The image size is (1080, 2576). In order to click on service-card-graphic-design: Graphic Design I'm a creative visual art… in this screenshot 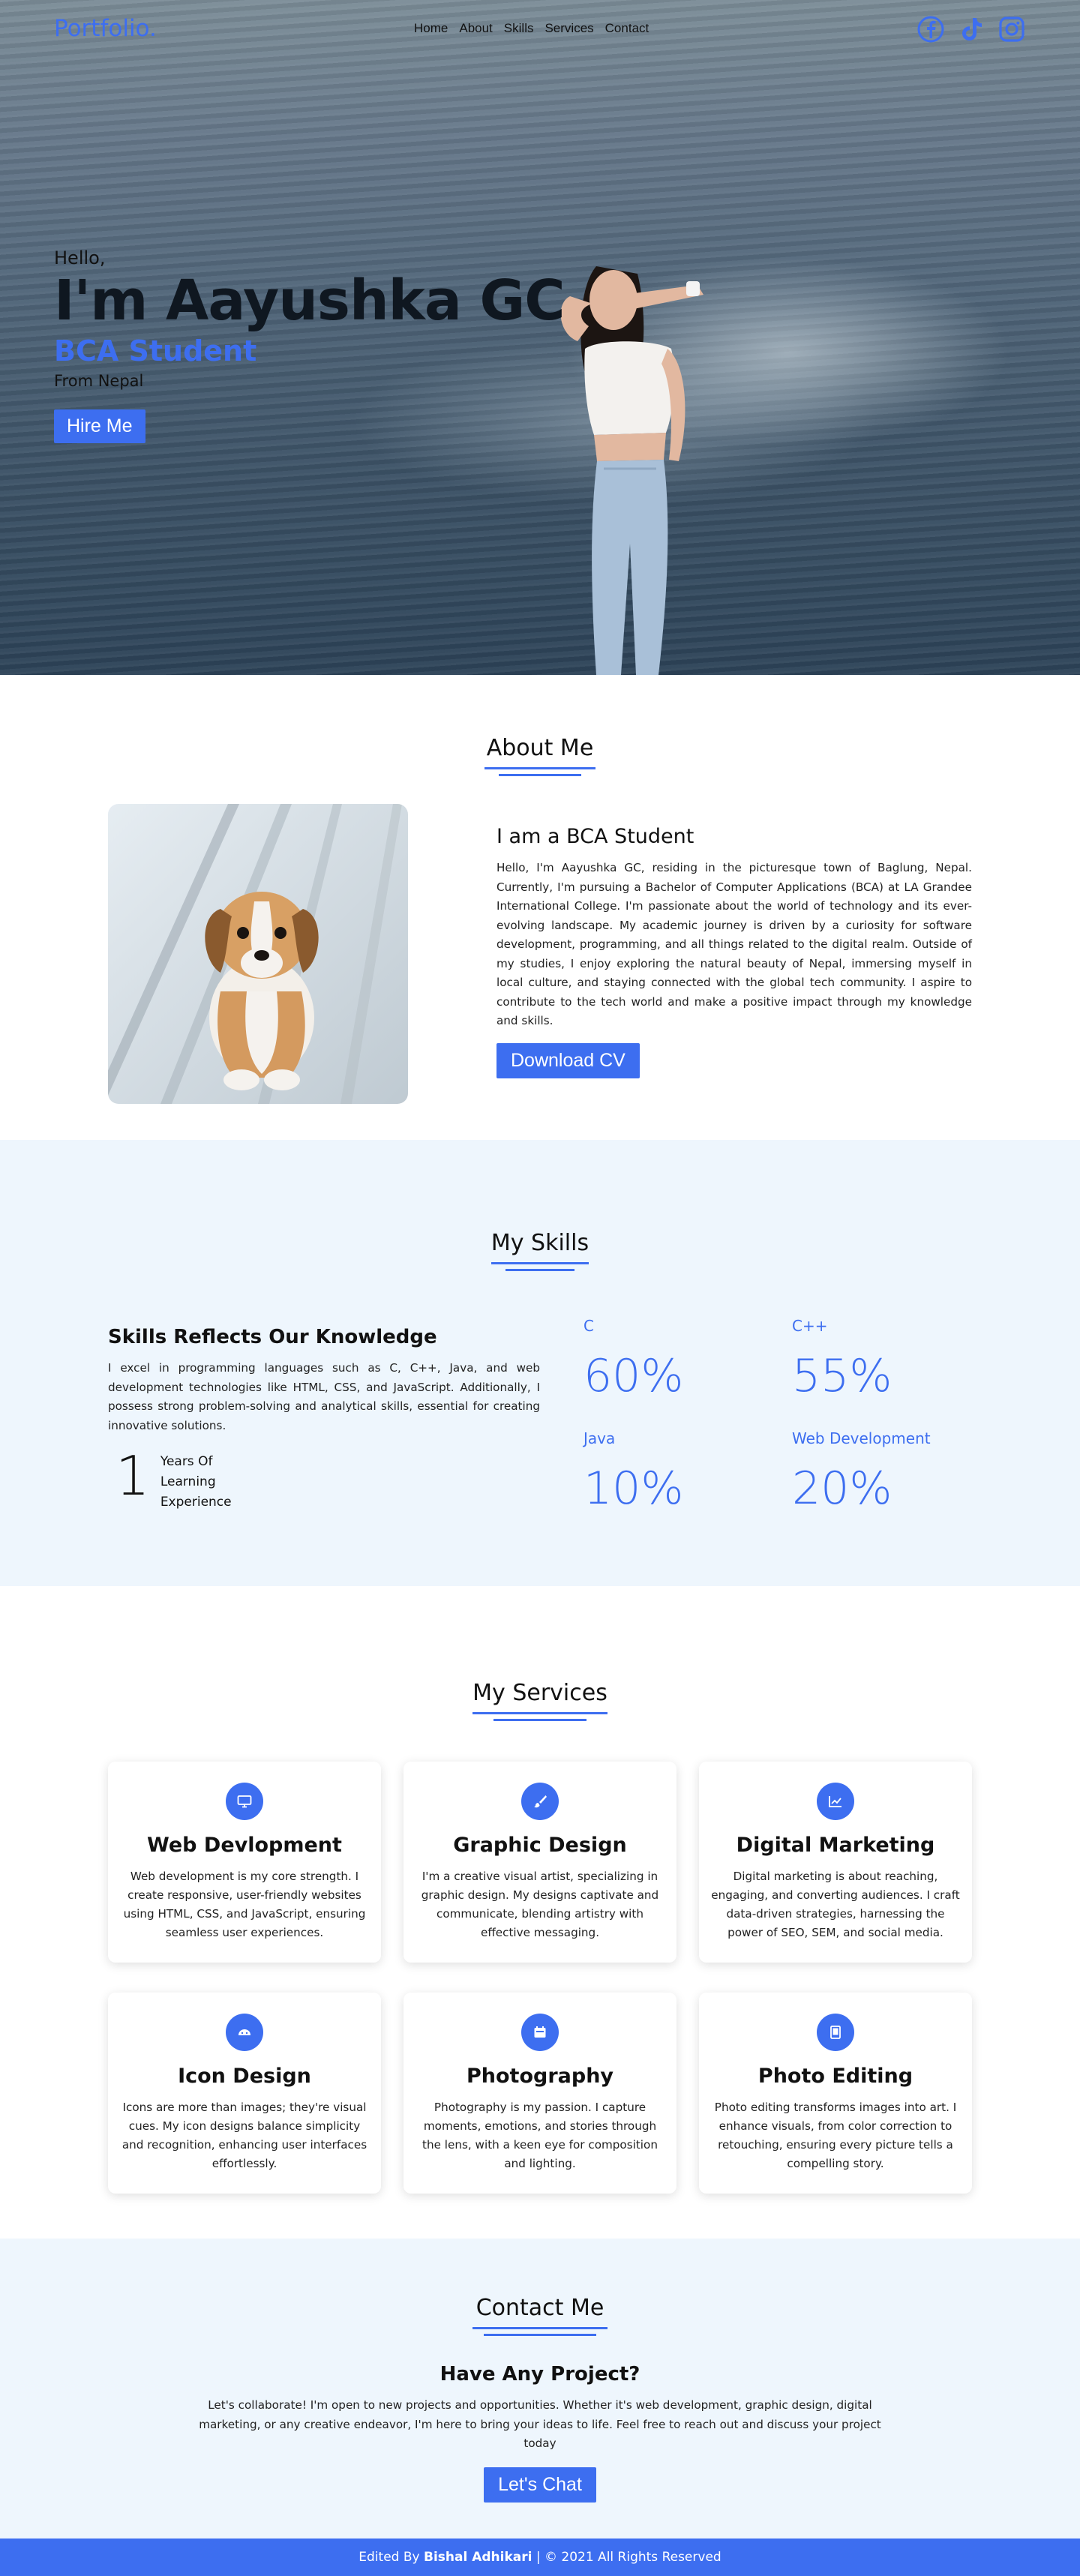, I will do `click(540, 1862)`.